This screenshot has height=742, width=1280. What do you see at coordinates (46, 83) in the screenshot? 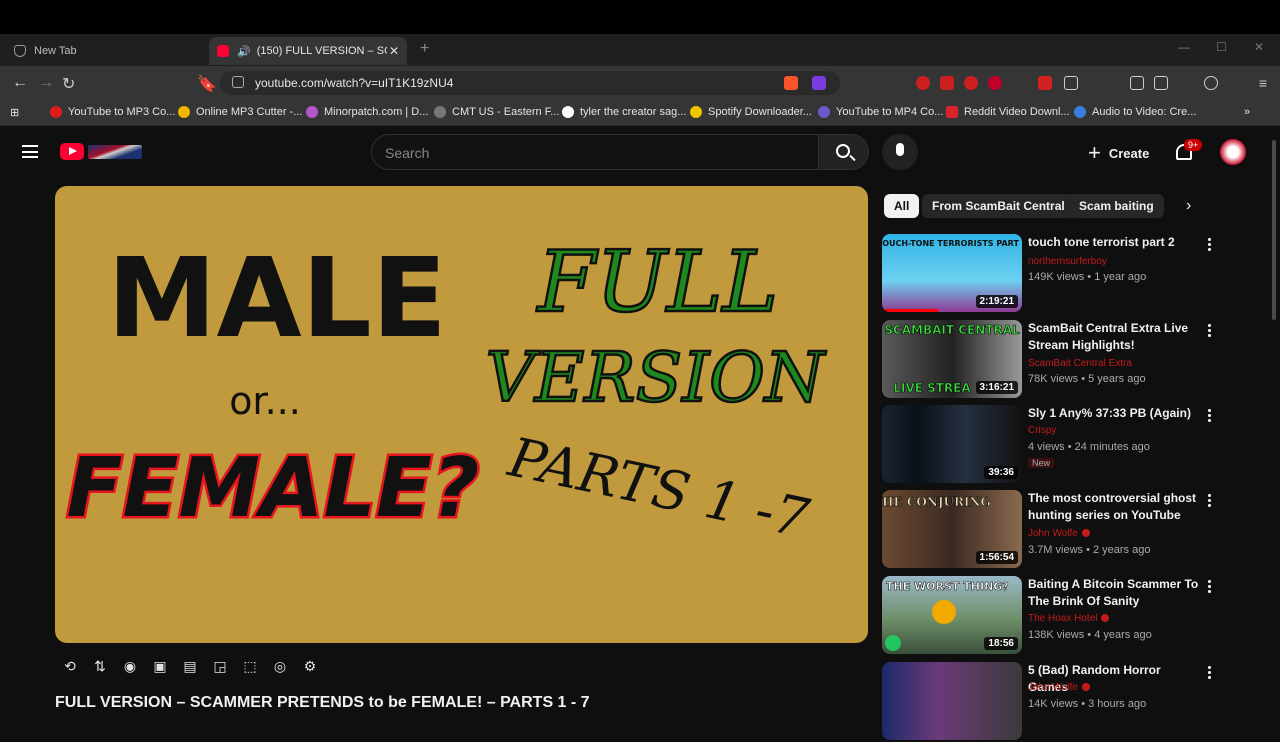
I see `forward-icon: →` at bounding box center [46, 83].